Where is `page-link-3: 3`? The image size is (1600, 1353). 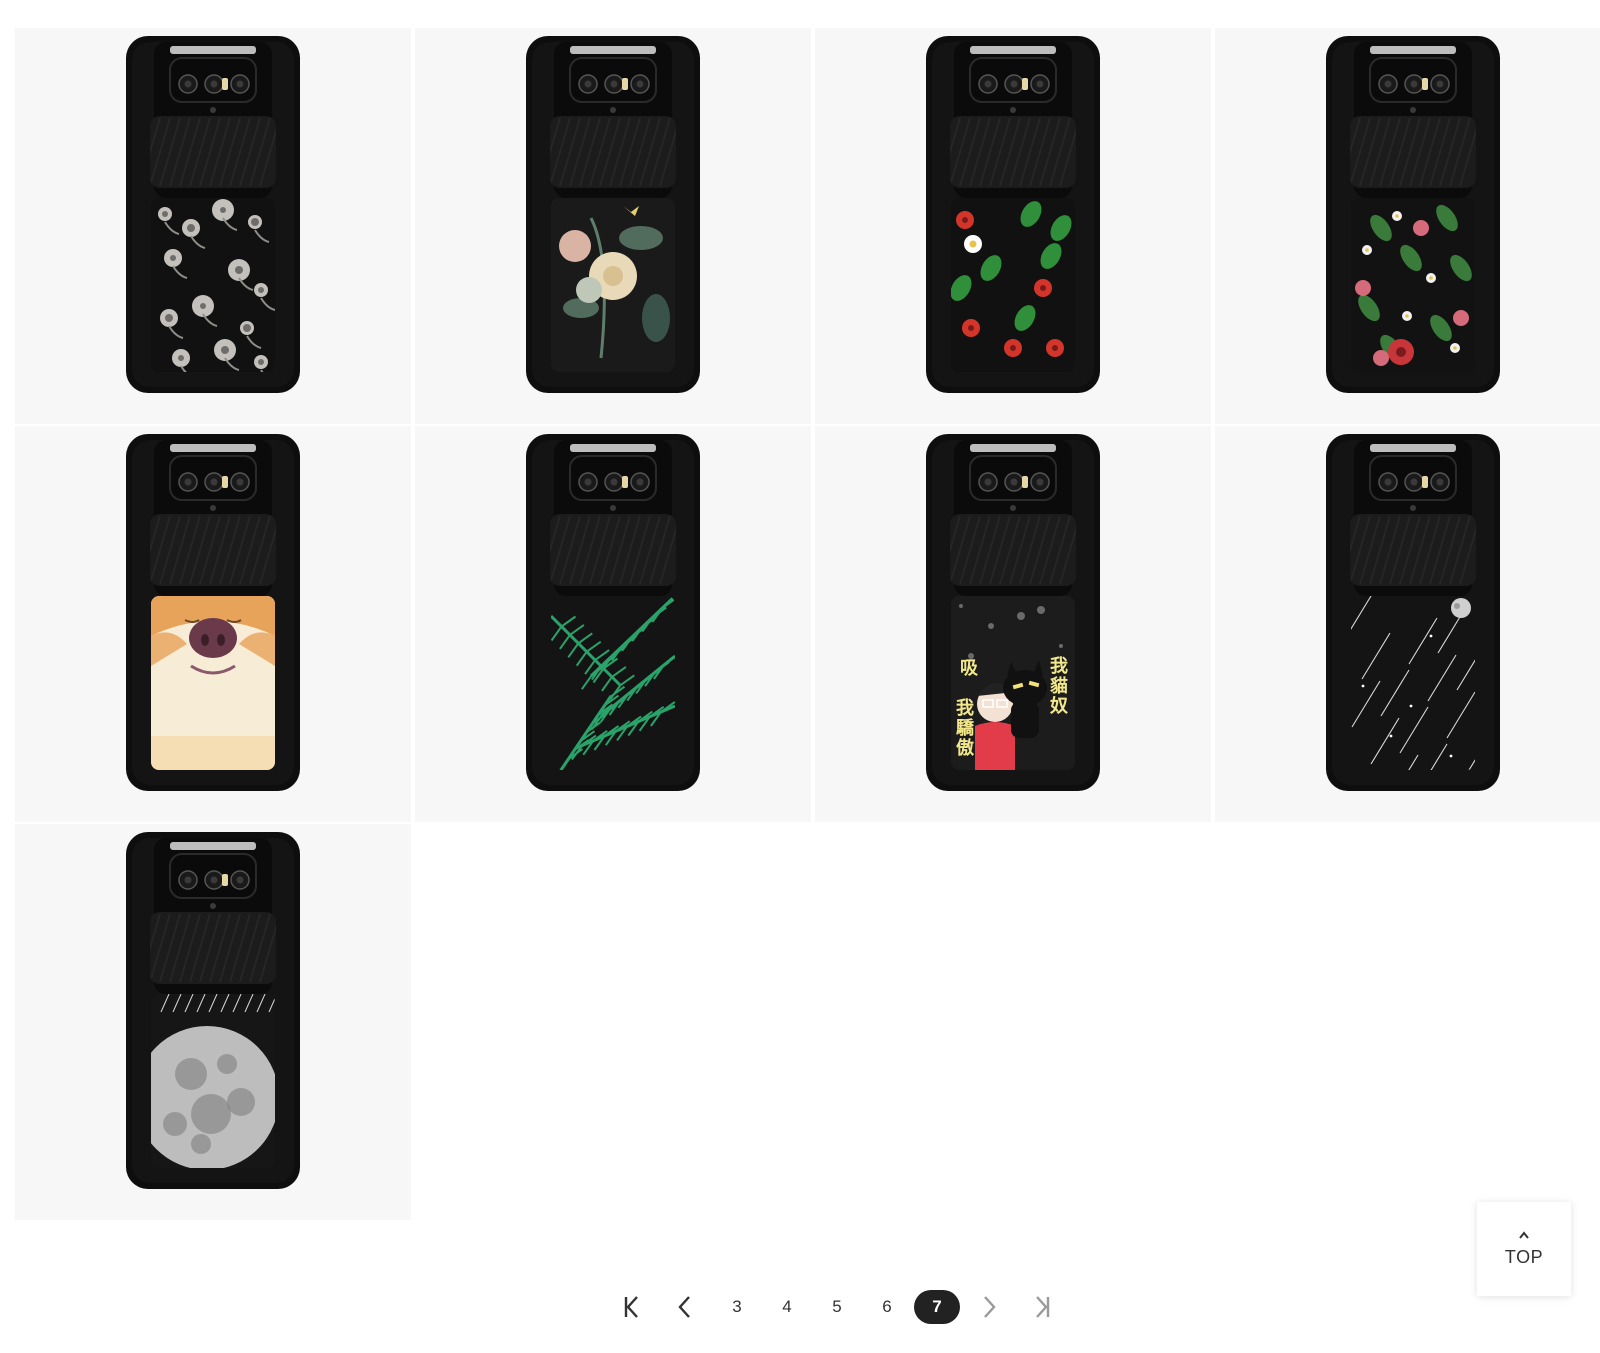 page-link-3: 3 is located at coordinates (737, 1307).